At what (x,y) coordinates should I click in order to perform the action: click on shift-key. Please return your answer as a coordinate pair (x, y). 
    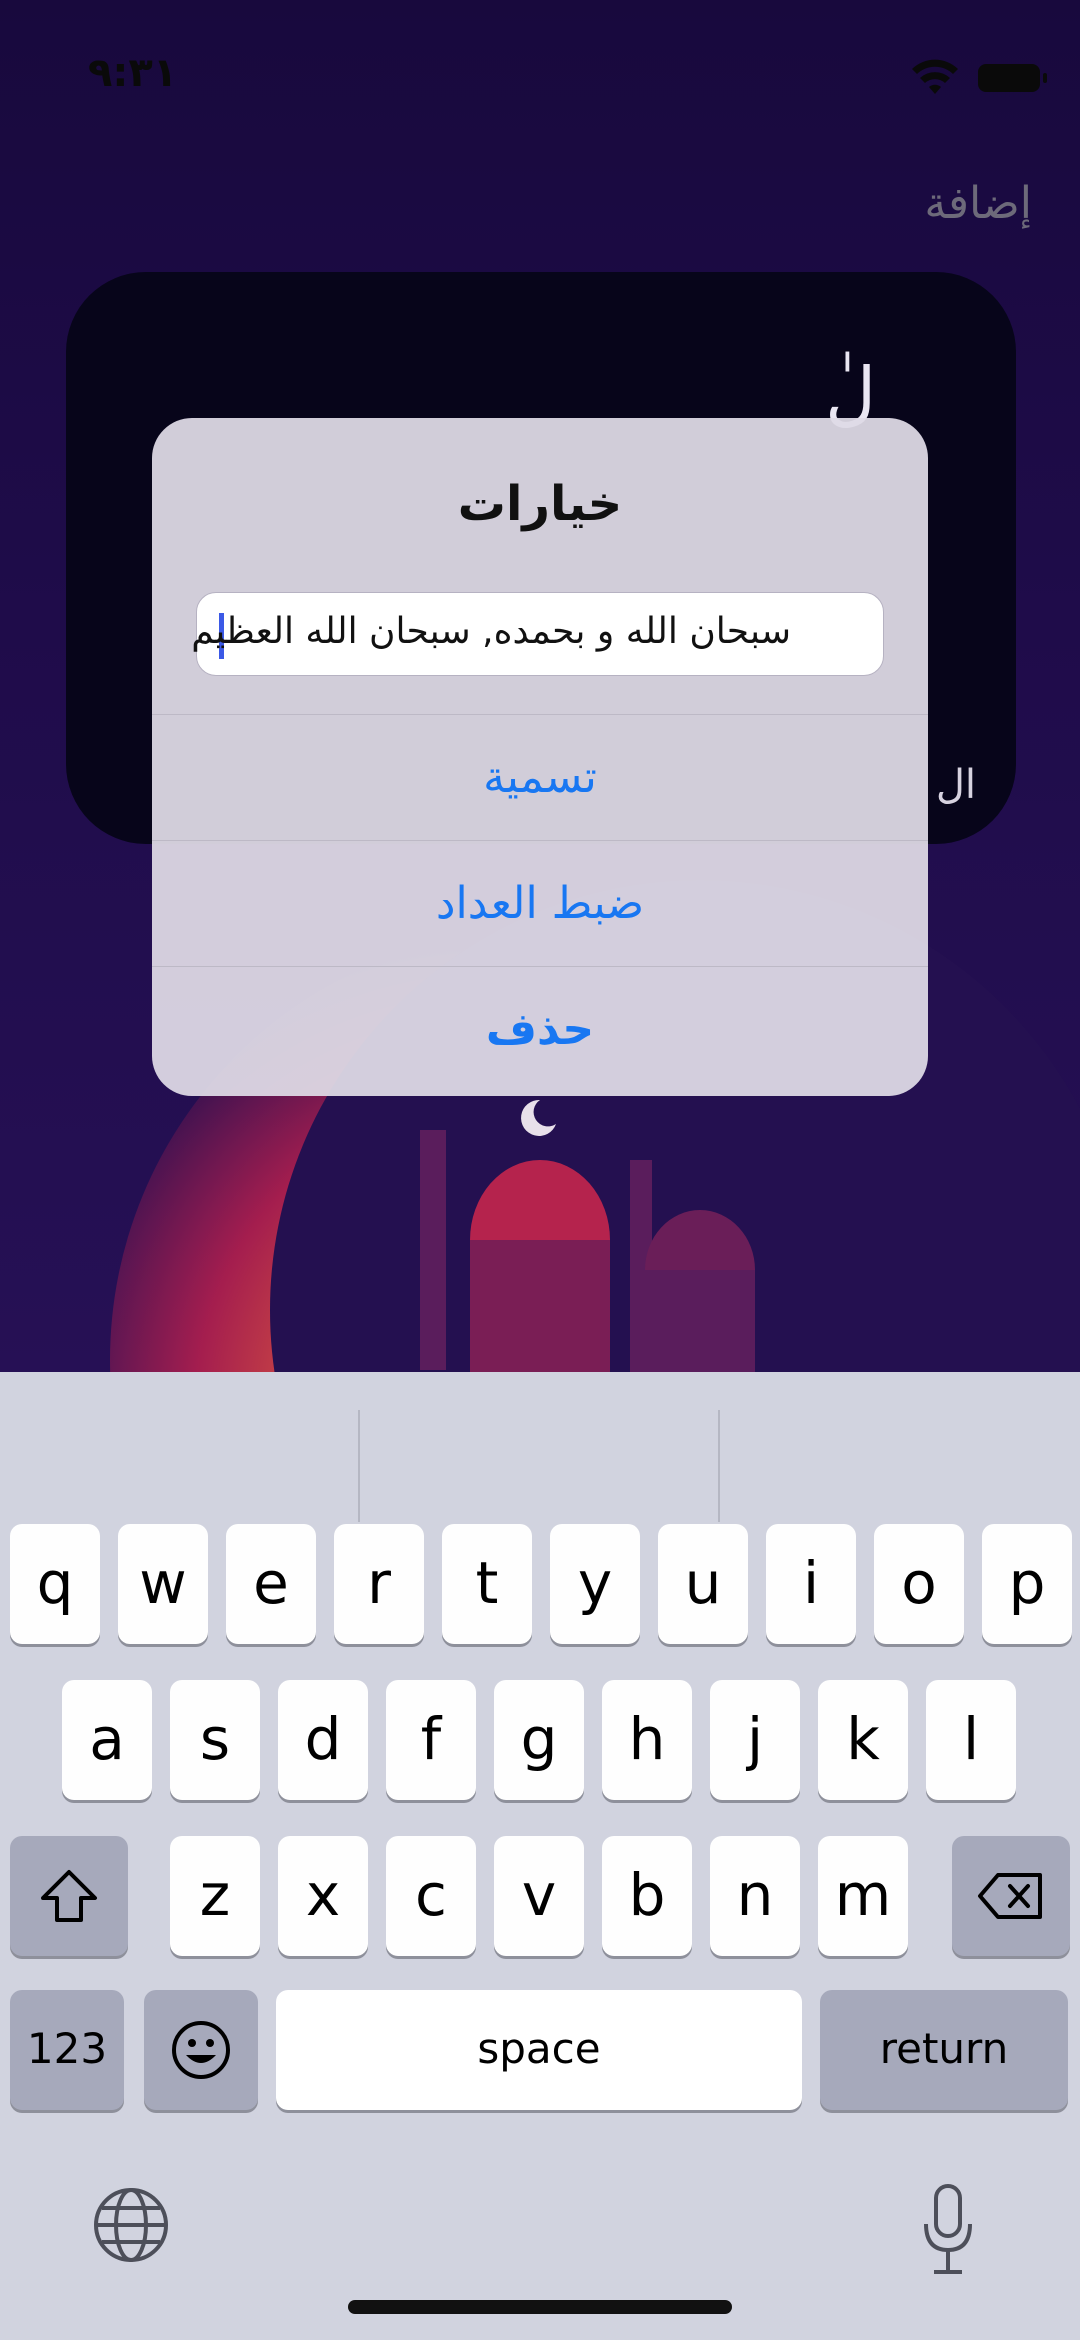
    Looking at the image, I should click on (69, 1896).